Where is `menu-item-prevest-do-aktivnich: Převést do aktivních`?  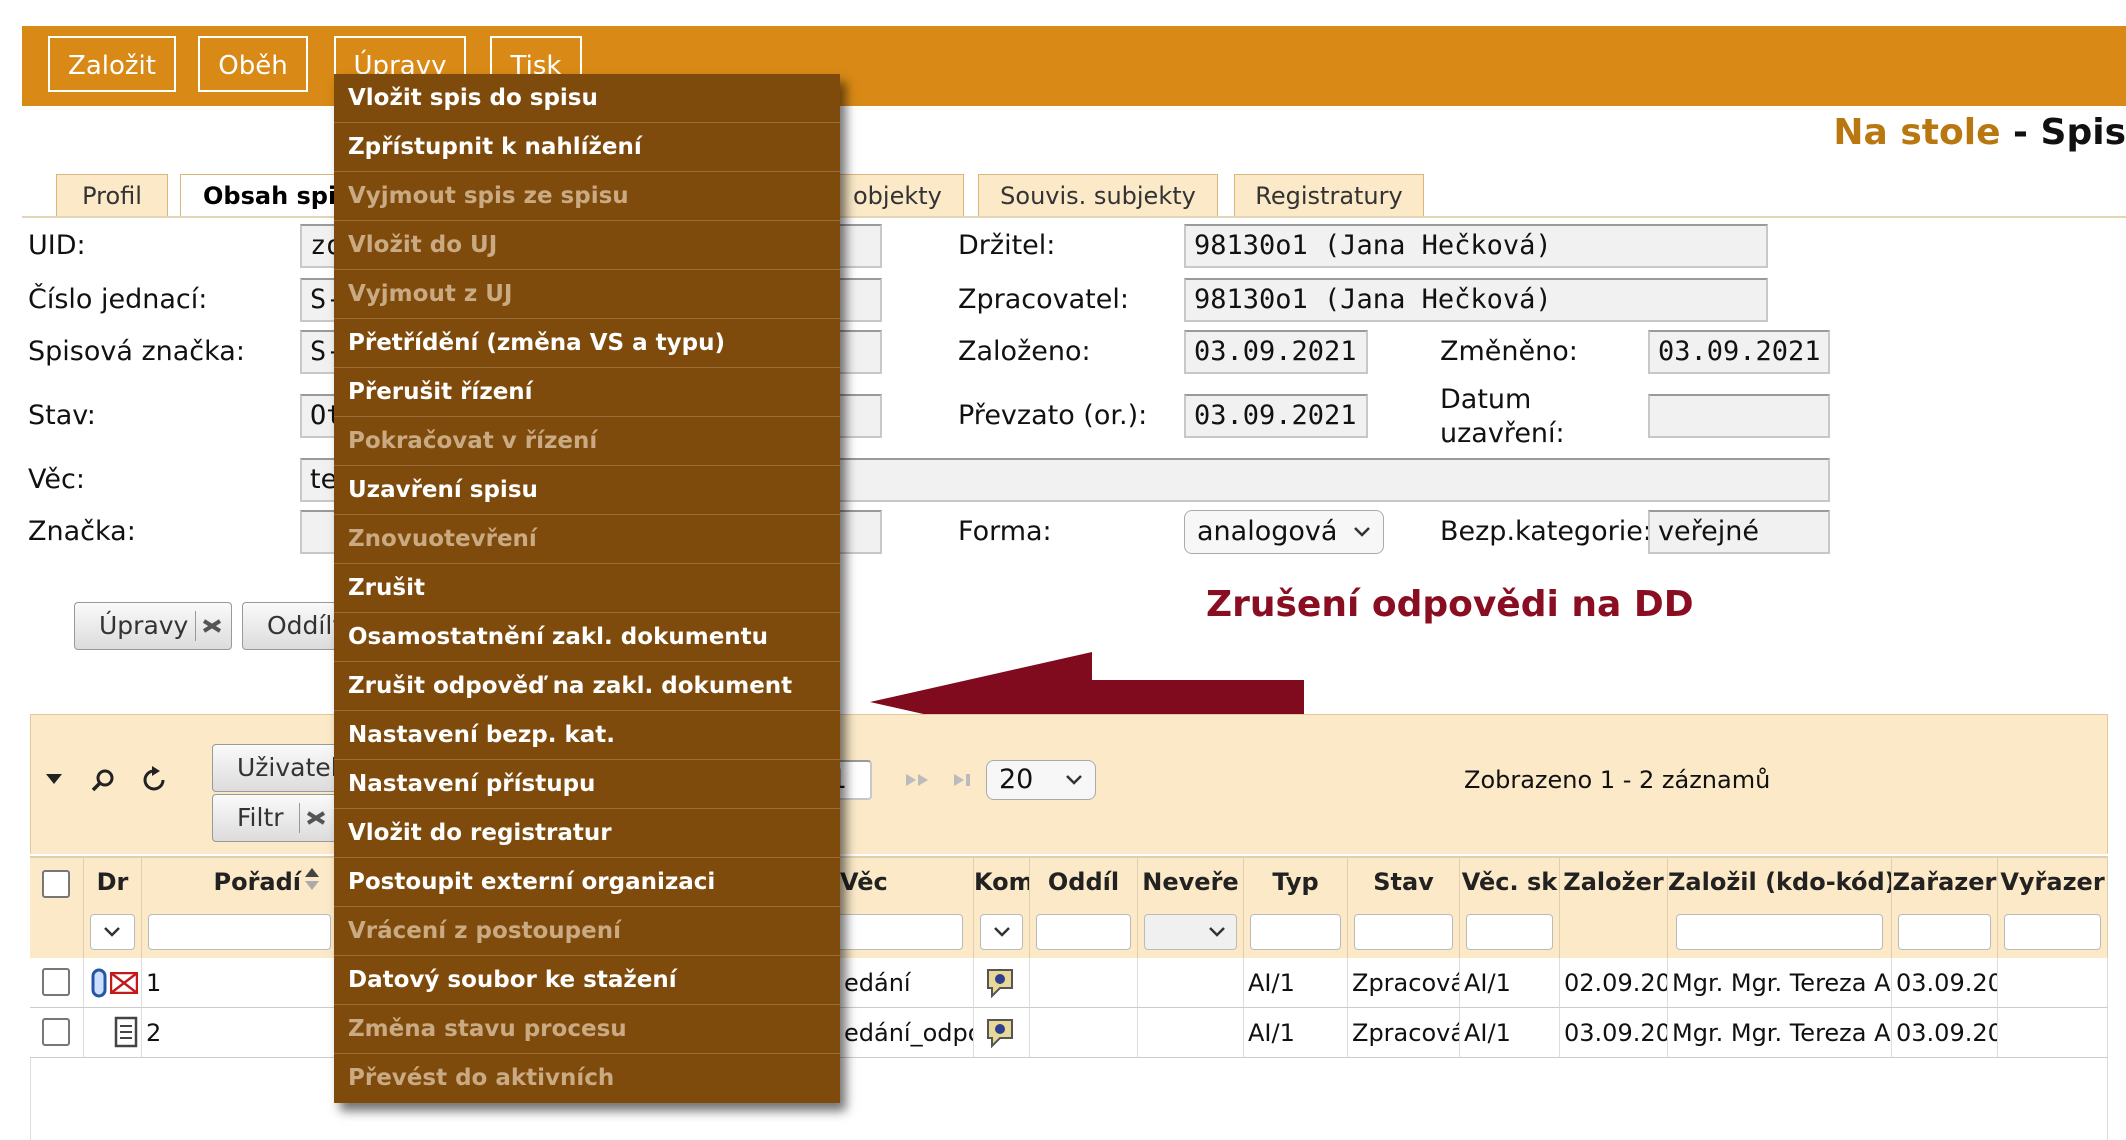 menu-item-prevest-do-aktivnich: Převést do aktivních is located at coordinates (481, 1078).